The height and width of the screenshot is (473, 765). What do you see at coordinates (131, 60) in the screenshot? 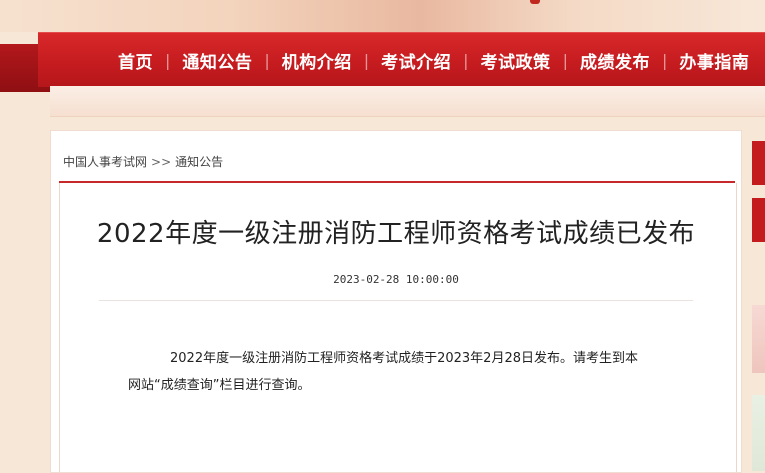
I see `nav-item-home: 首页` at bounding box center [131, 60].